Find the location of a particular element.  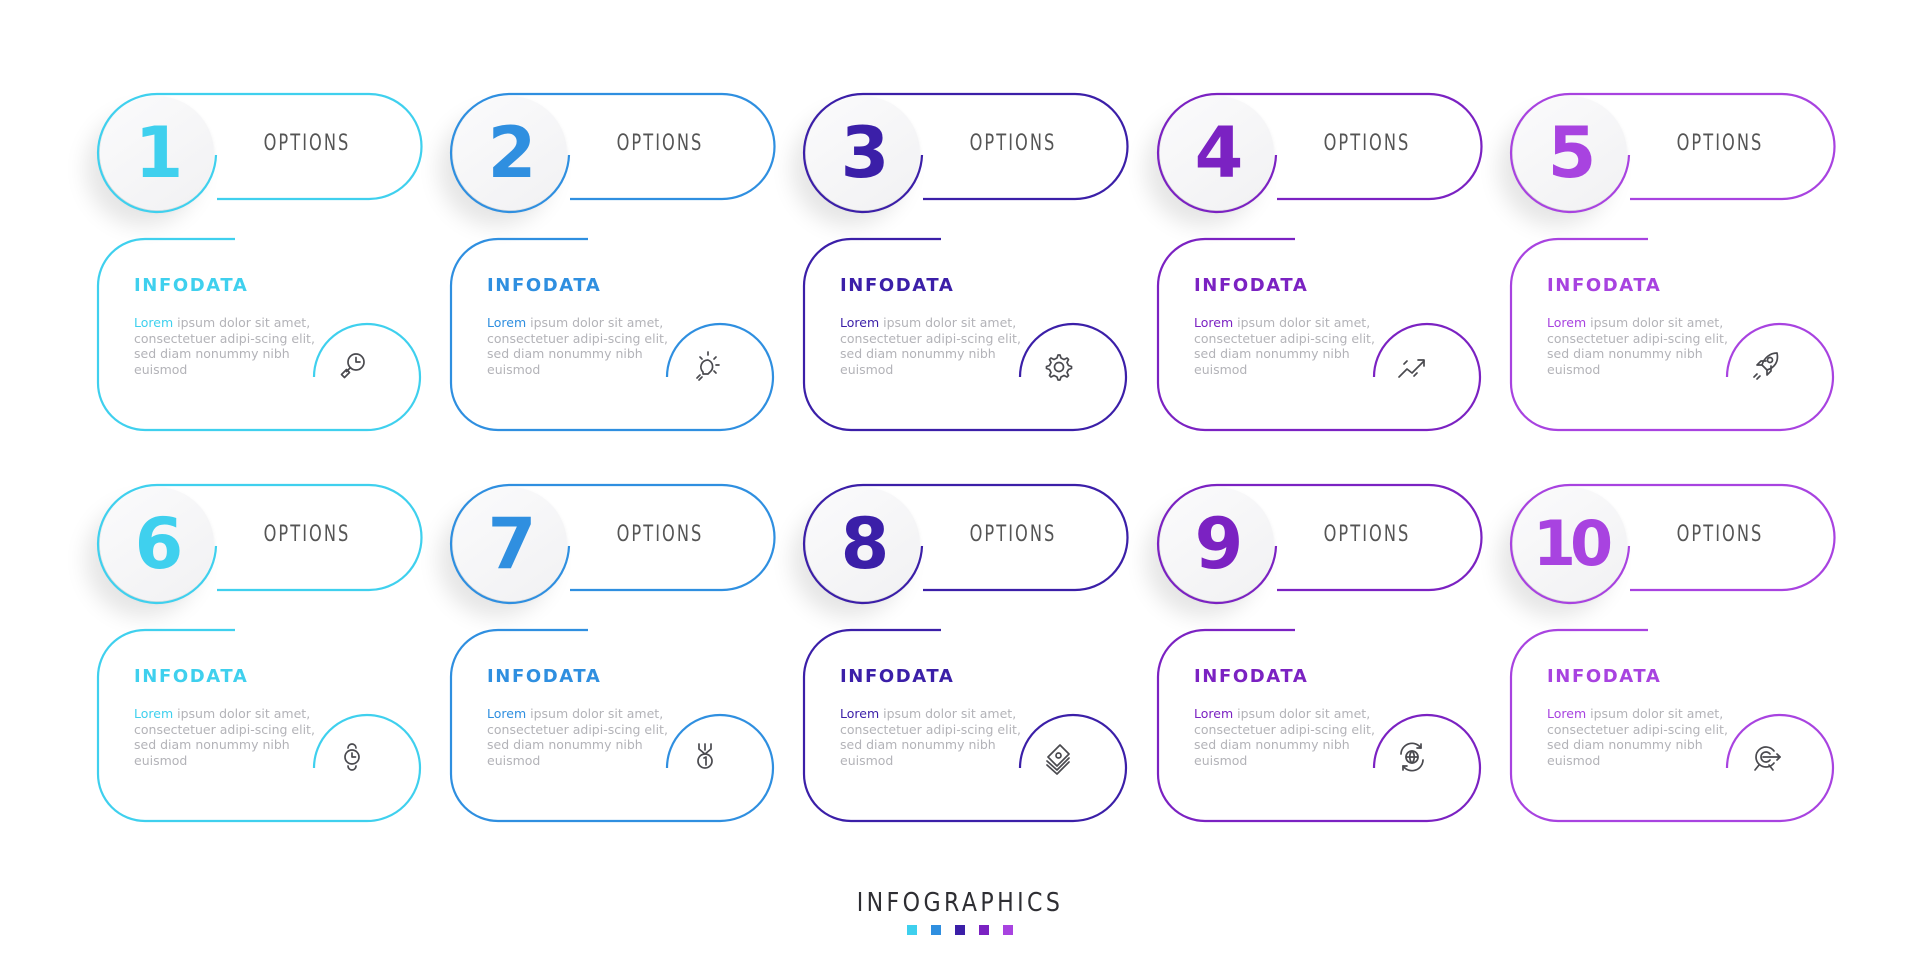

step-number: 7 is located at coordinates (512, 544).